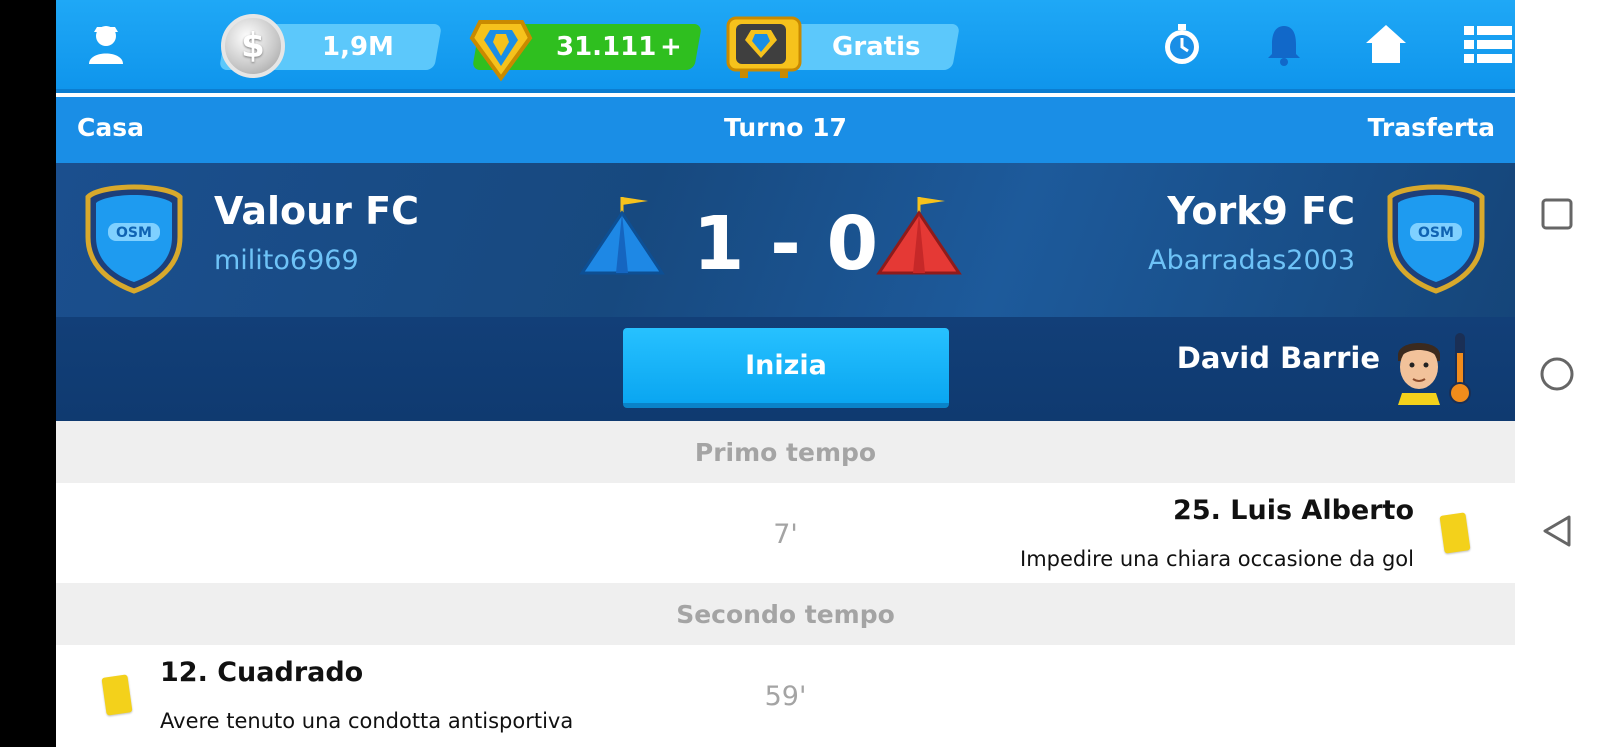 This screenshot has height=747, width=1600. Describe the element at coordinates (1557, 214) in the screenshot. I see `recents-square-icon` at that location.